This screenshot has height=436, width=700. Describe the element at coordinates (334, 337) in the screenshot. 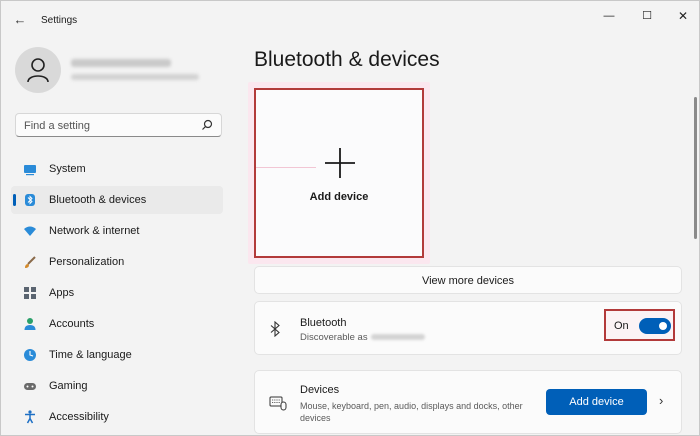

I see `bluetooth-subtitle-text: Discoverable as` at that location.